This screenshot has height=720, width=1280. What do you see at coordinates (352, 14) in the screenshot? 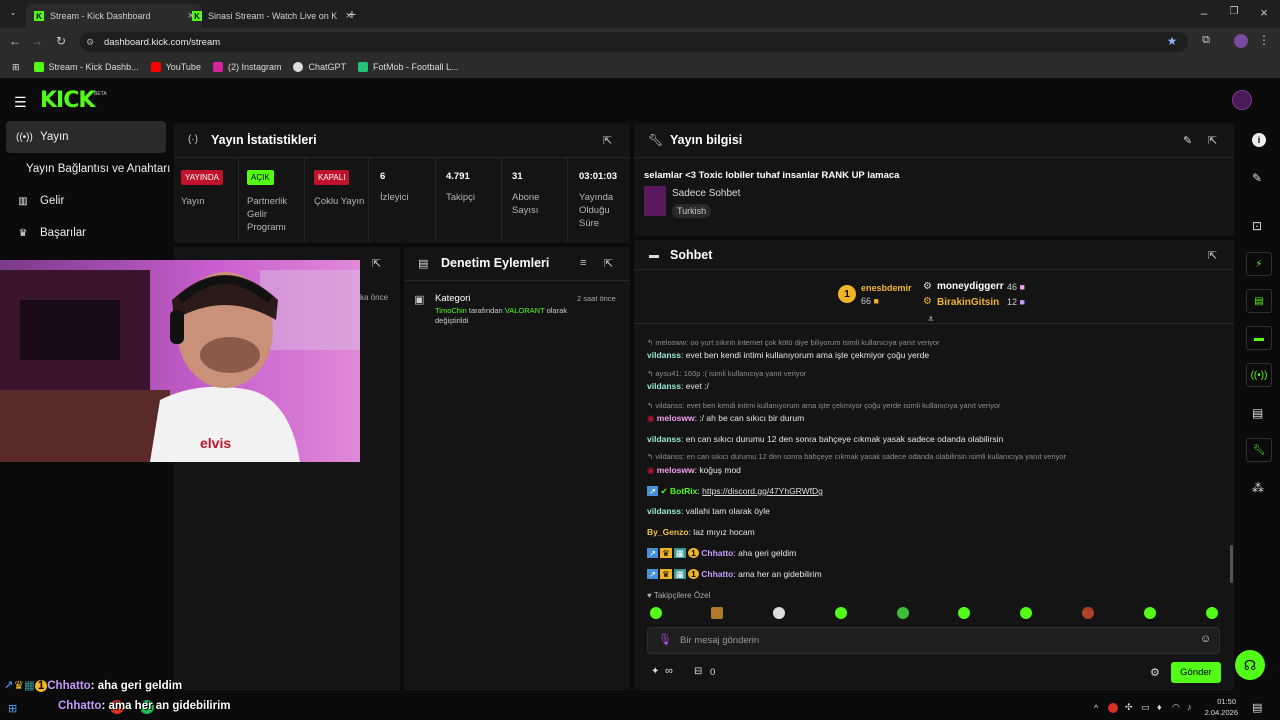
I see `new-tab-icon: +` at bounding box center [352, 14].